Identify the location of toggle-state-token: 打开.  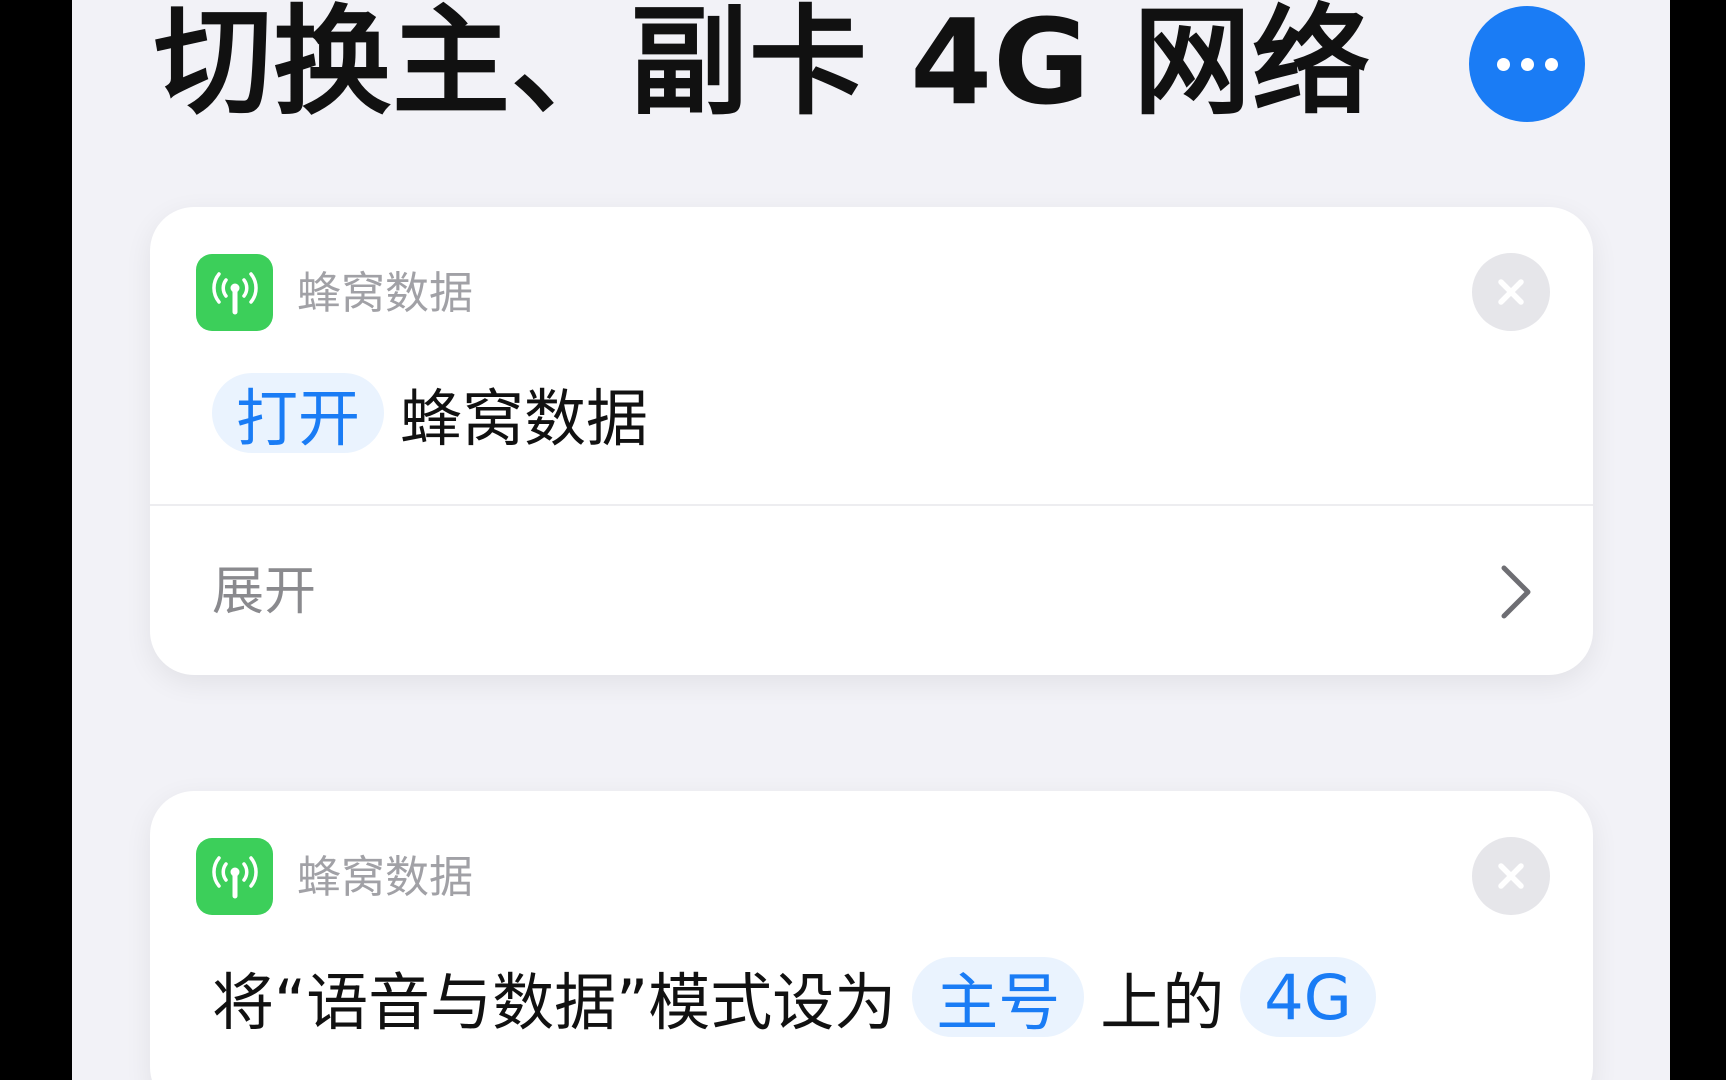
(298, 414).